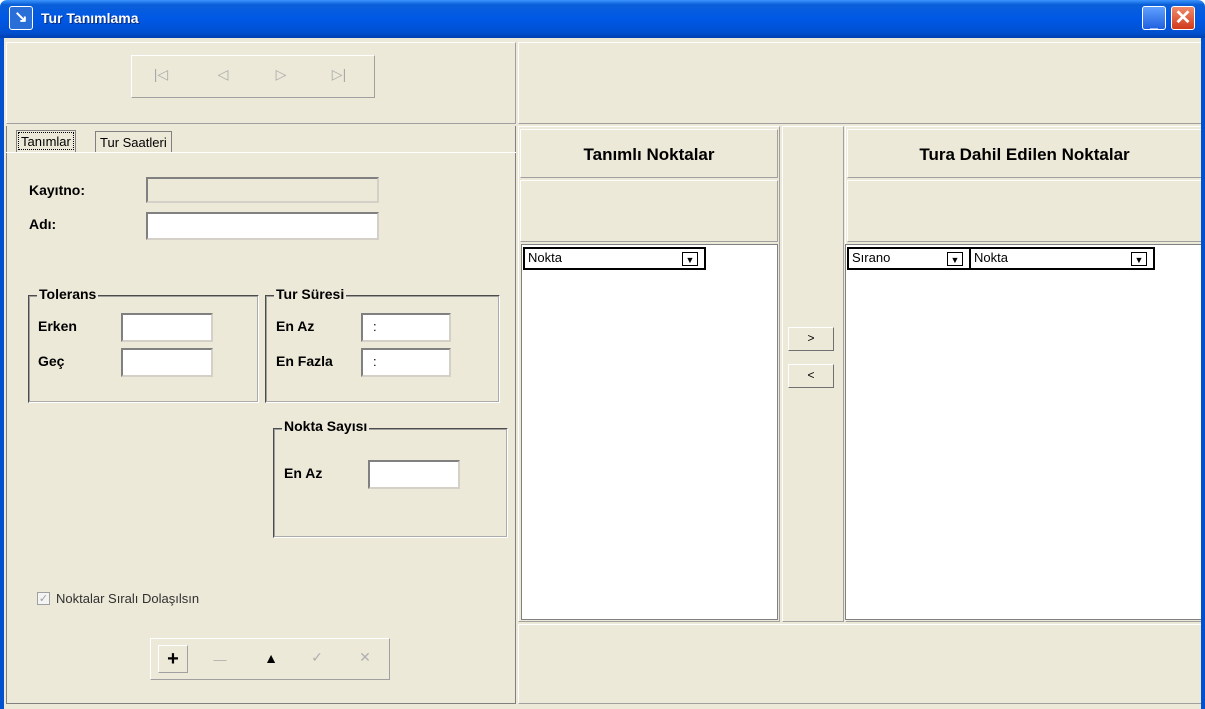 This screenshot has height=709, width=1205. Describe the element at coordinates (2, 373) in the screenshot. I see `window-left-border` at that location.